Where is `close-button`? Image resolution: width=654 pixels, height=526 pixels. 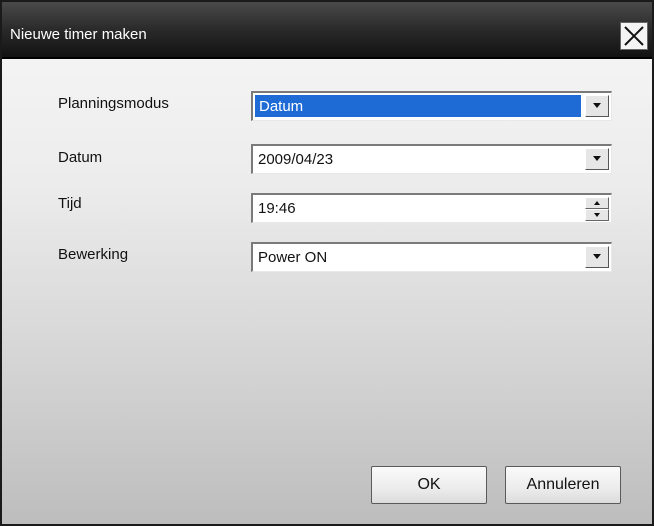 close-button is located at coordinates (634, 36).